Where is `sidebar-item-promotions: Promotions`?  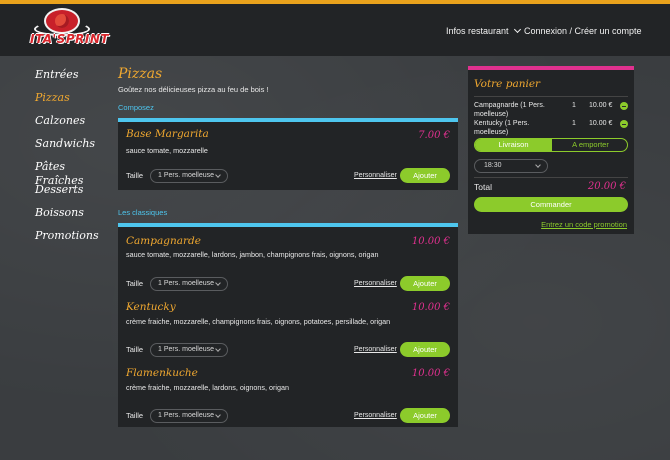
sidebar-item-promotions: Promotions is located at coordinates (75, 240).